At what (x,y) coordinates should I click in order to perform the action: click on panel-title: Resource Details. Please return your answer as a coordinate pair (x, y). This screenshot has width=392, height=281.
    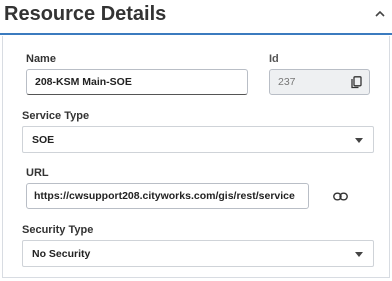
    Looking at the image, I should click on (85, 14).